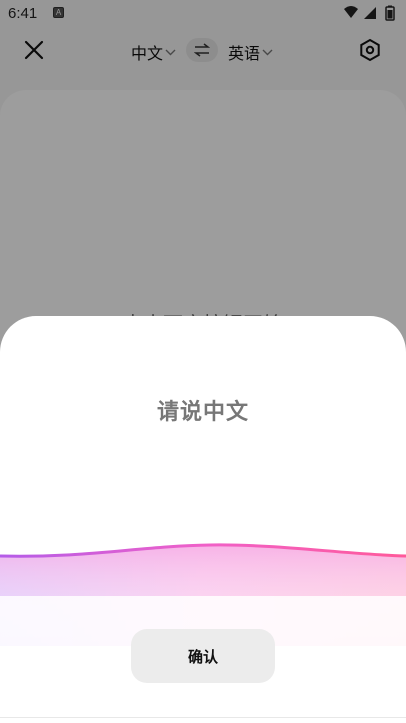 The image size is (406, 723). I want to click on bottom-divider, so click(203, 717).